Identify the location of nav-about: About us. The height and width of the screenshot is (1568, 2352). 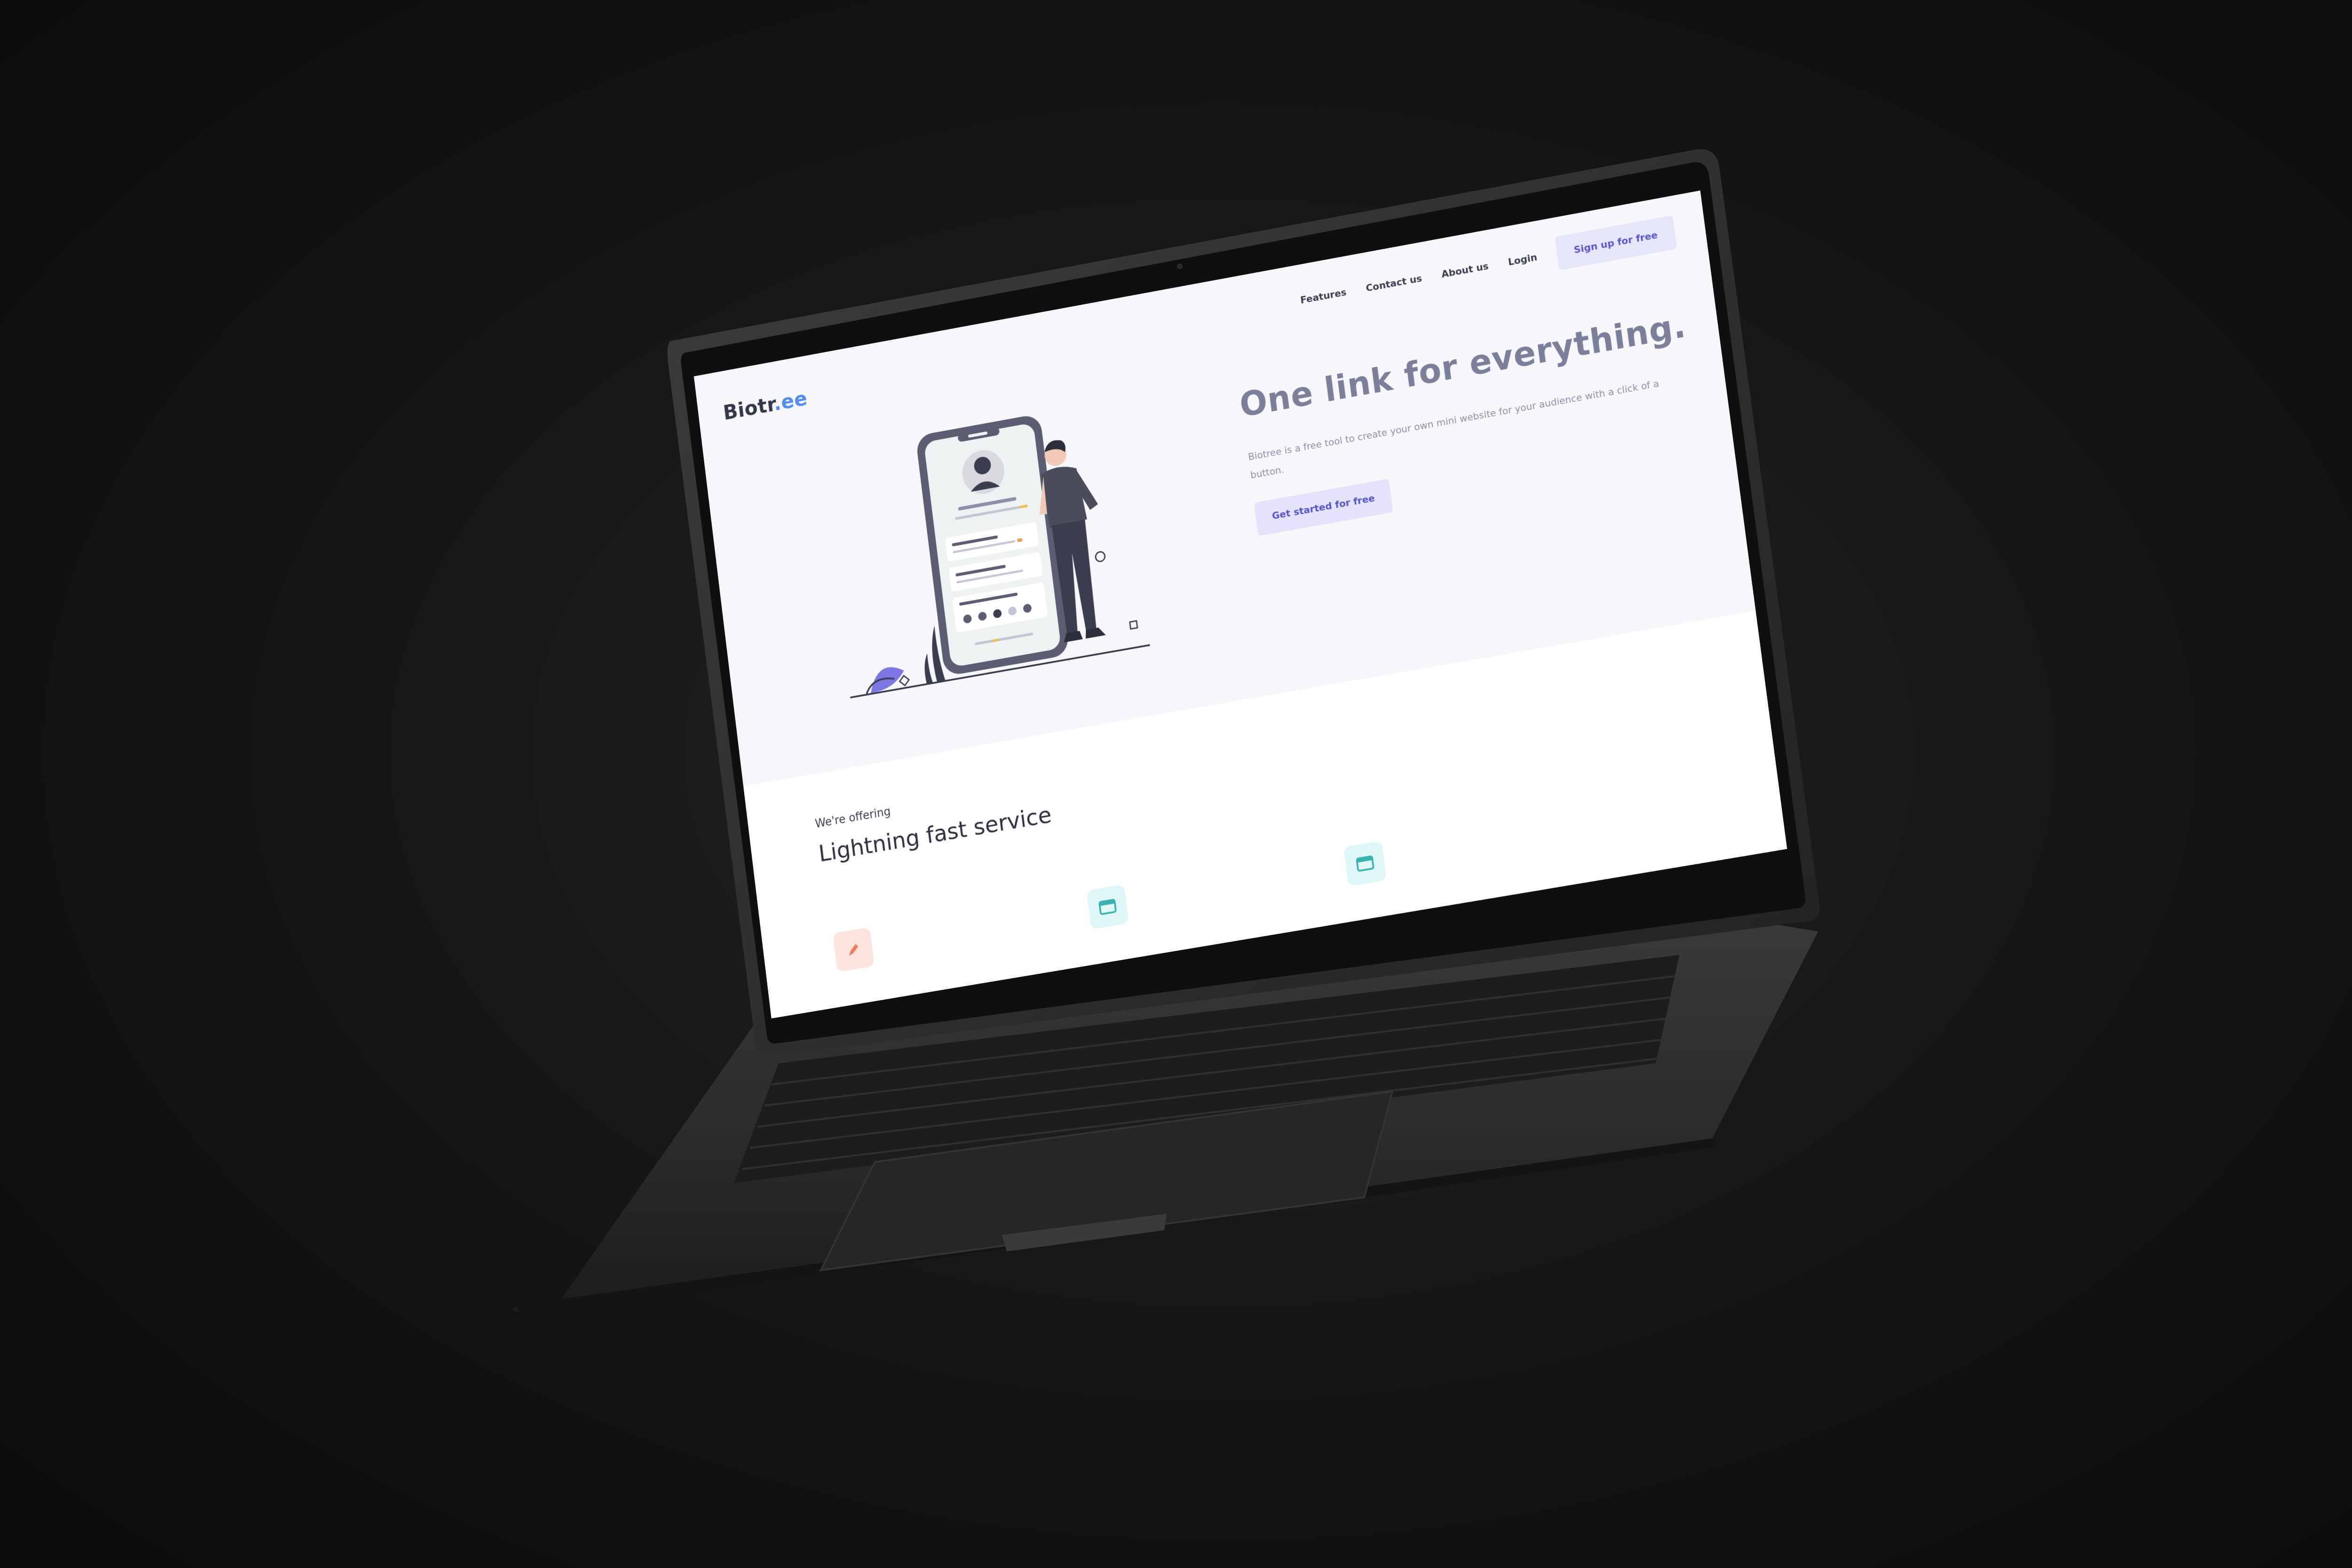
(1465, 270).